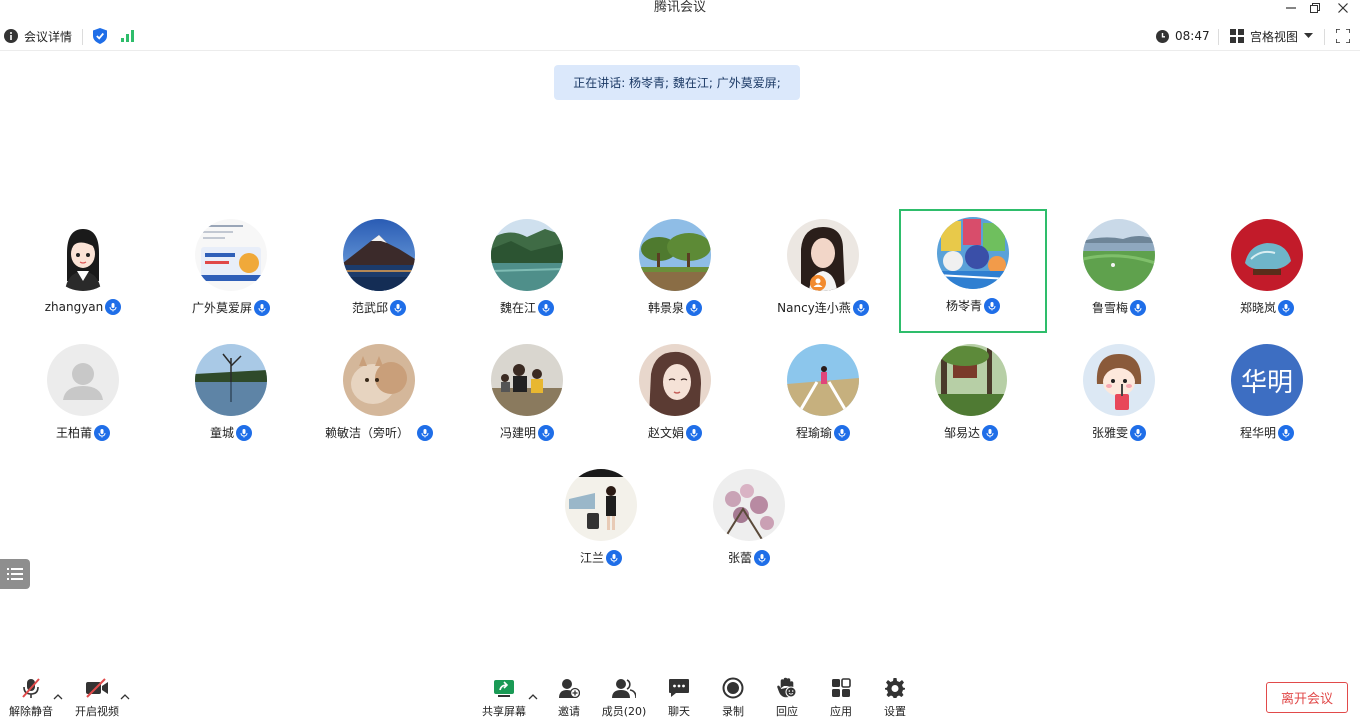  Describe the element at coordinates (733, 698) in the screenshot. I see `record-button: 录制` at that location.